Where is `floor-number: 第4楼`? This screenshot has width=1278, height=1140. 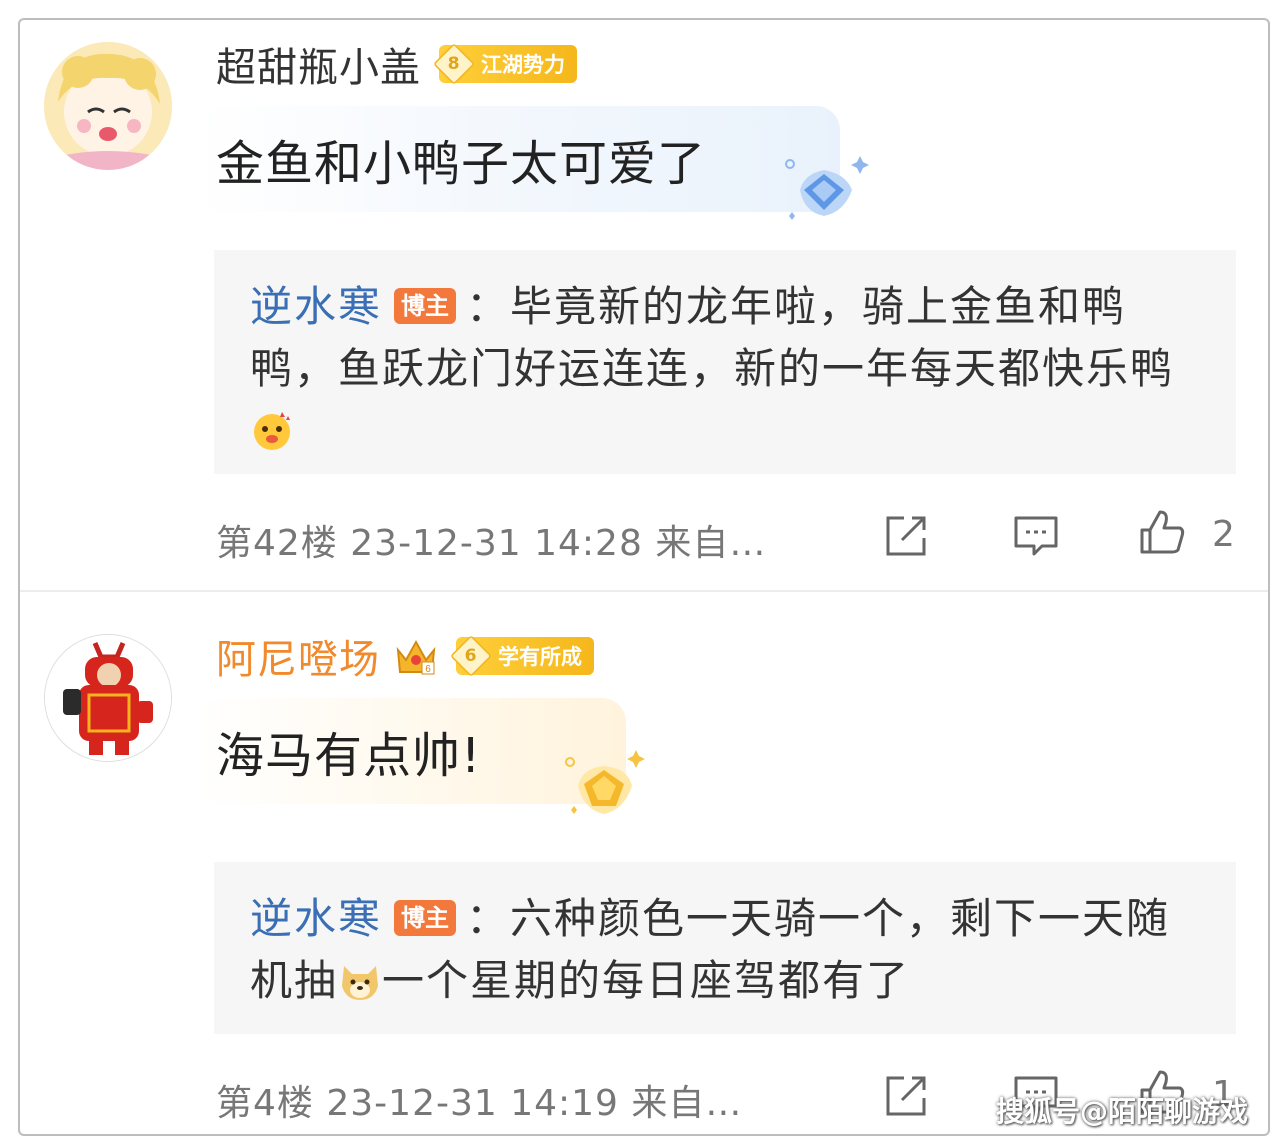 floor-number: 第4楼 is located at coordinates (265, 1103).